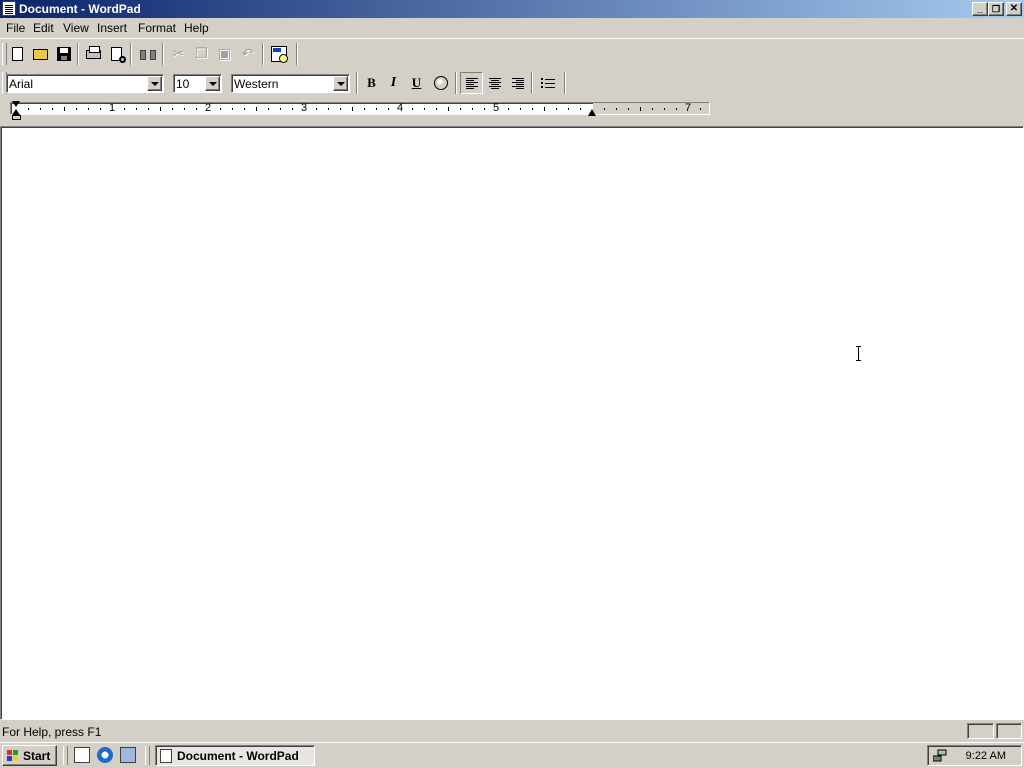 Image resolution: width=1024 pixels, height=768 pixels. I want to click on first-line-indent-marker, so click(16, 104).